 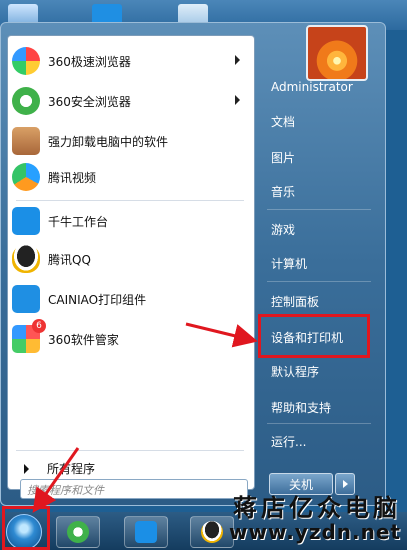 I want to click on control-panel-label: 控制面板, so click(x=295, y=301).